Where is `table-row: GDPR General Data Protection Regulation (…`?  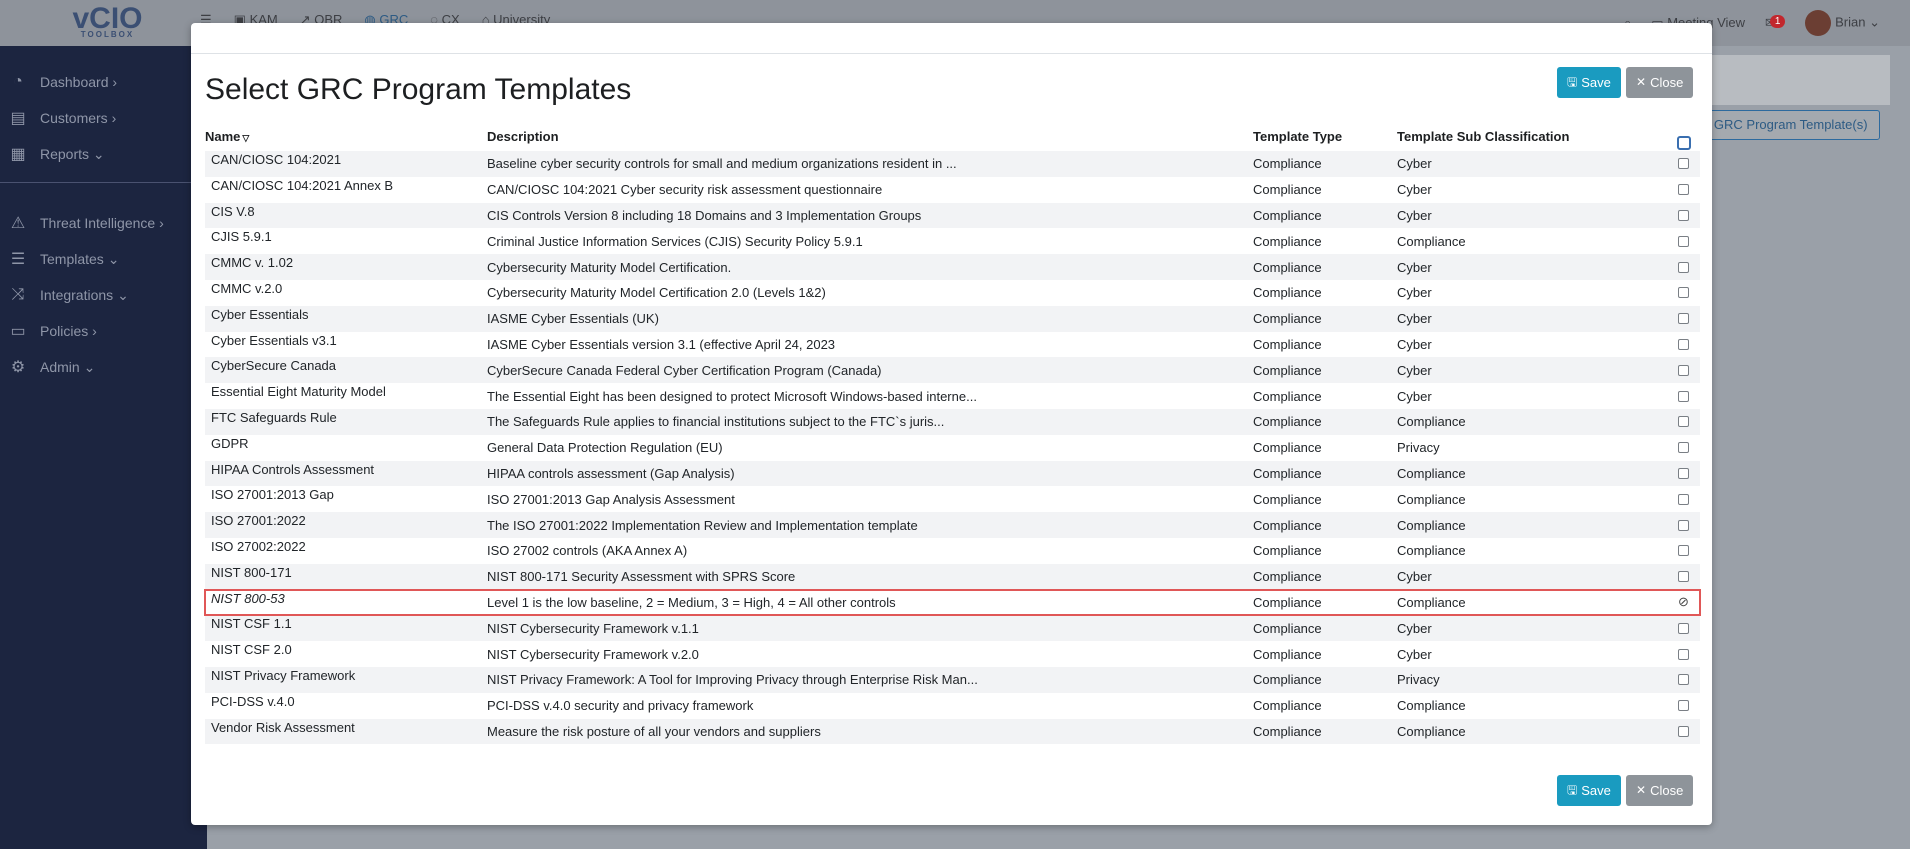
table-row: GDPR General Data Protection Regulation (… is located at coordinates (952, 448).